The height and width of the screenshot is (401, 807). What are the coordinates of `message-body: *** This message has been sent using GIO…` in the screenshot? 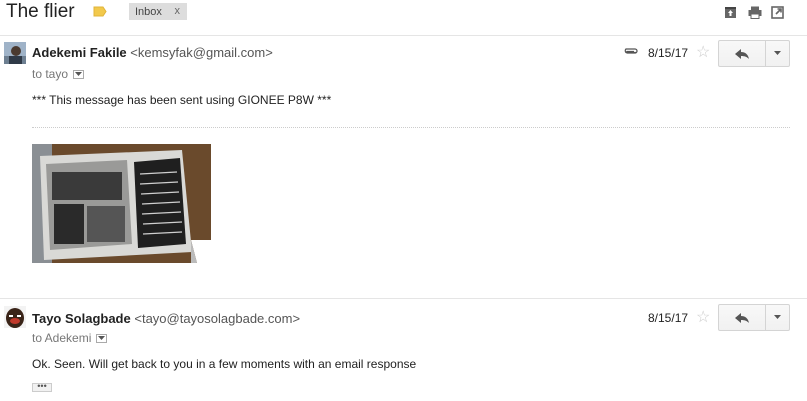 It's located at (182, 100).